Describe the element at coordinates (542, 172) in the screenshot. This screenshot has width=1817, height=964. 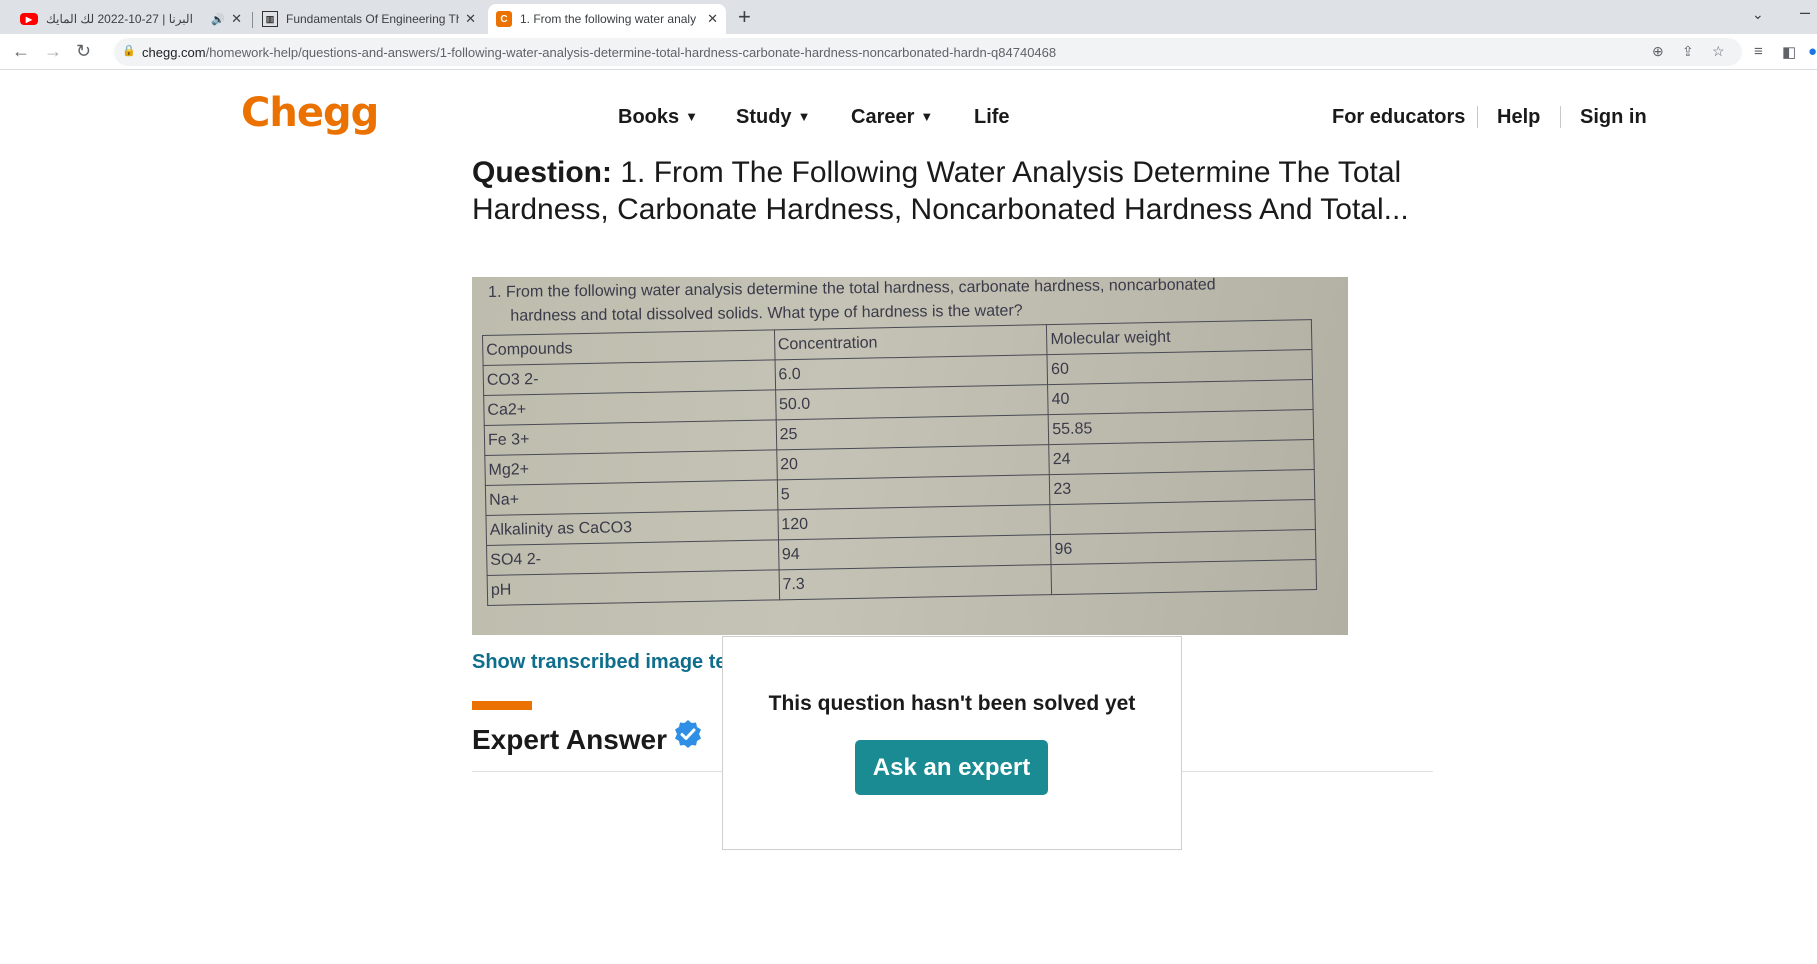
I see `question-label: Question:` at that location.